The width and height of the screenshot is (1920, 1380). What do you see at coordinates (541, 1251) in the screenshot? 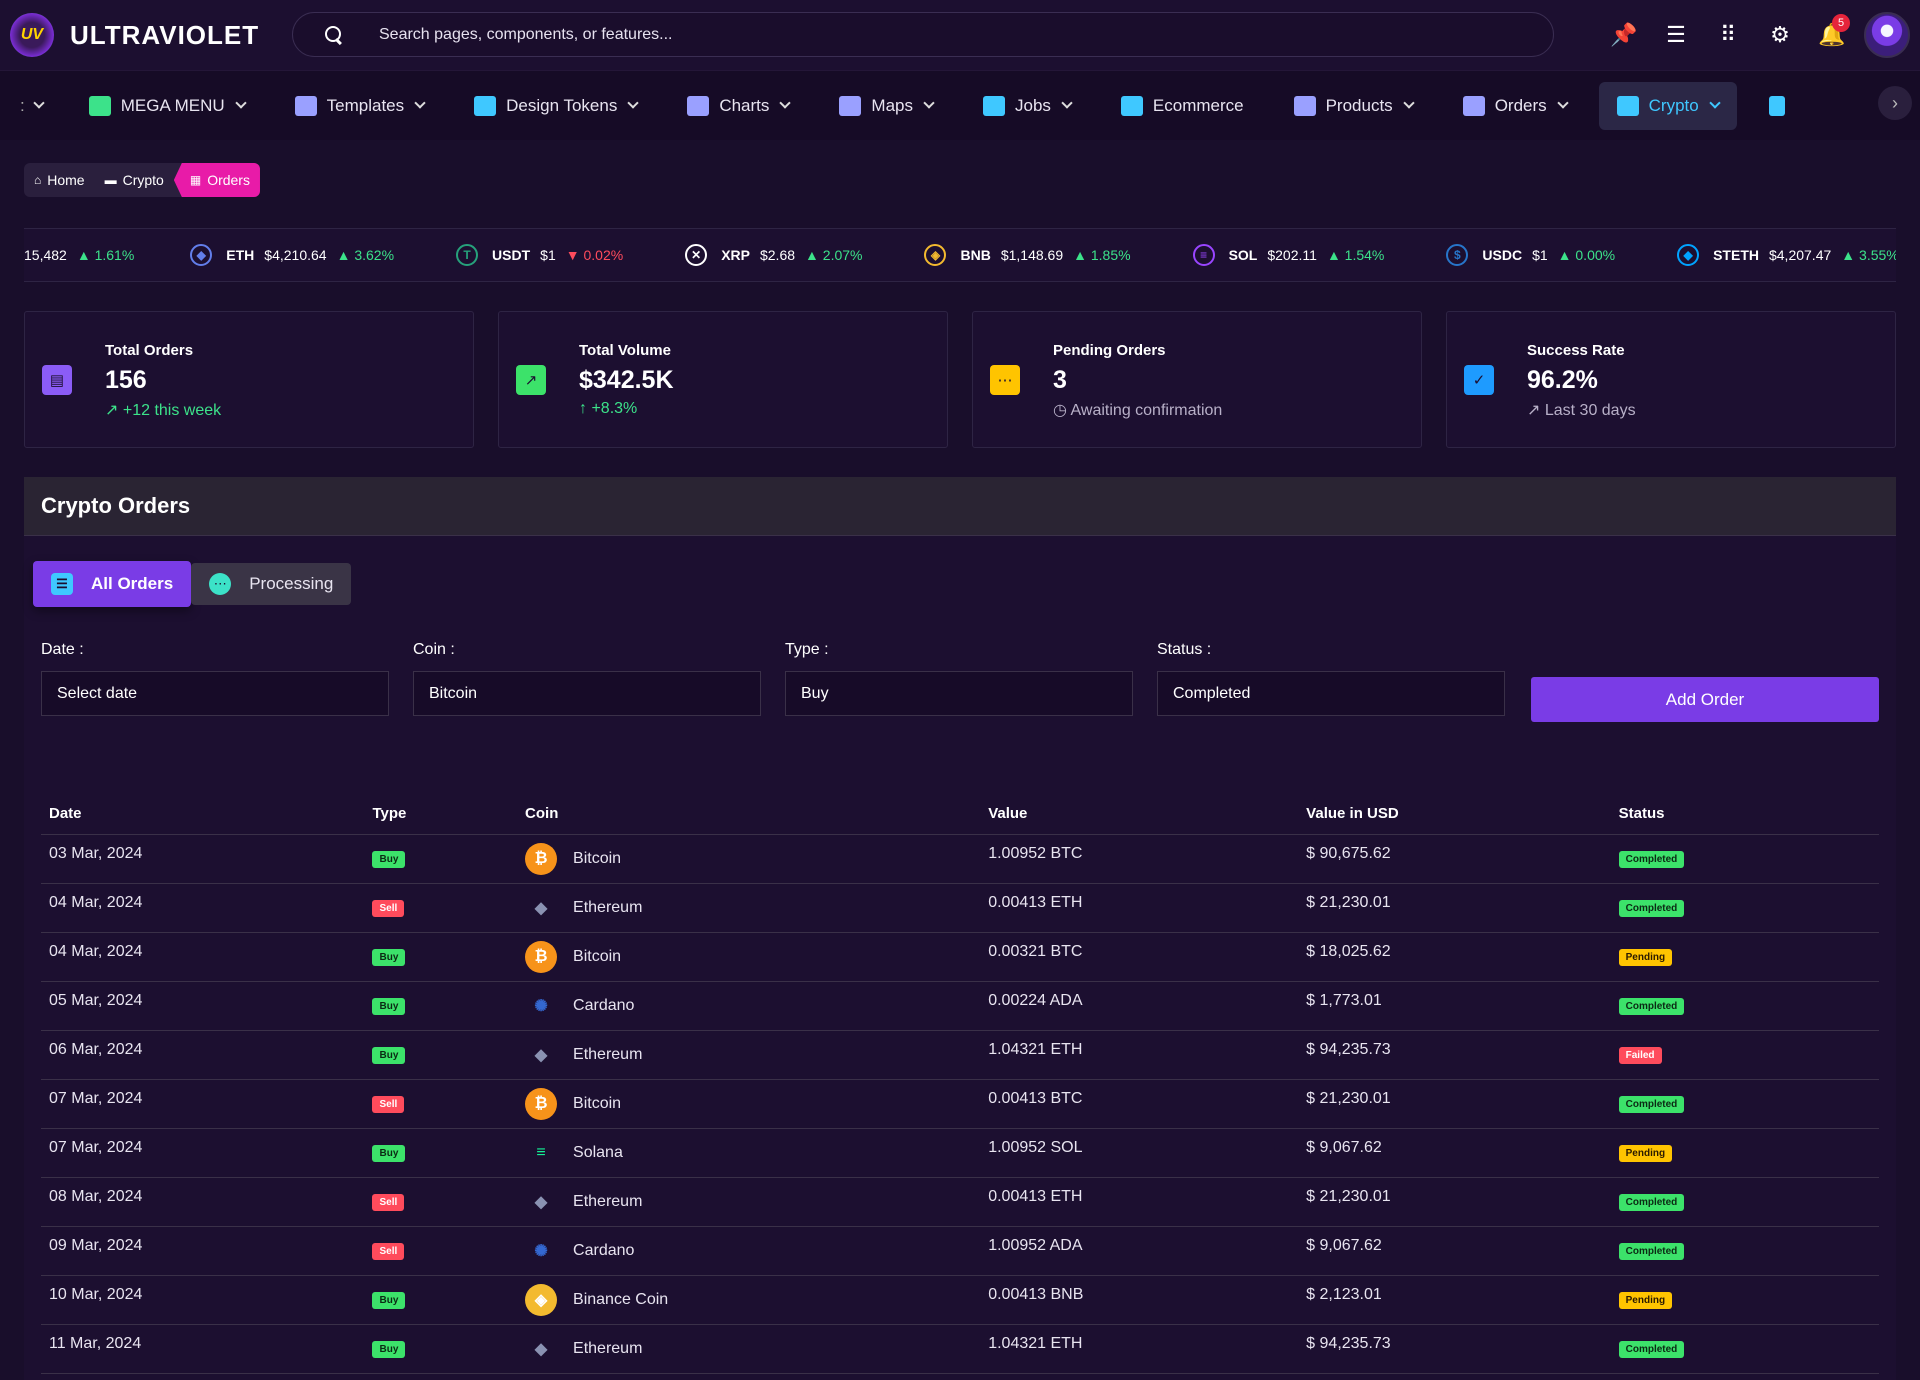
I see `cardano-coin-icon: ✺` at bounding box center [541, 1251].